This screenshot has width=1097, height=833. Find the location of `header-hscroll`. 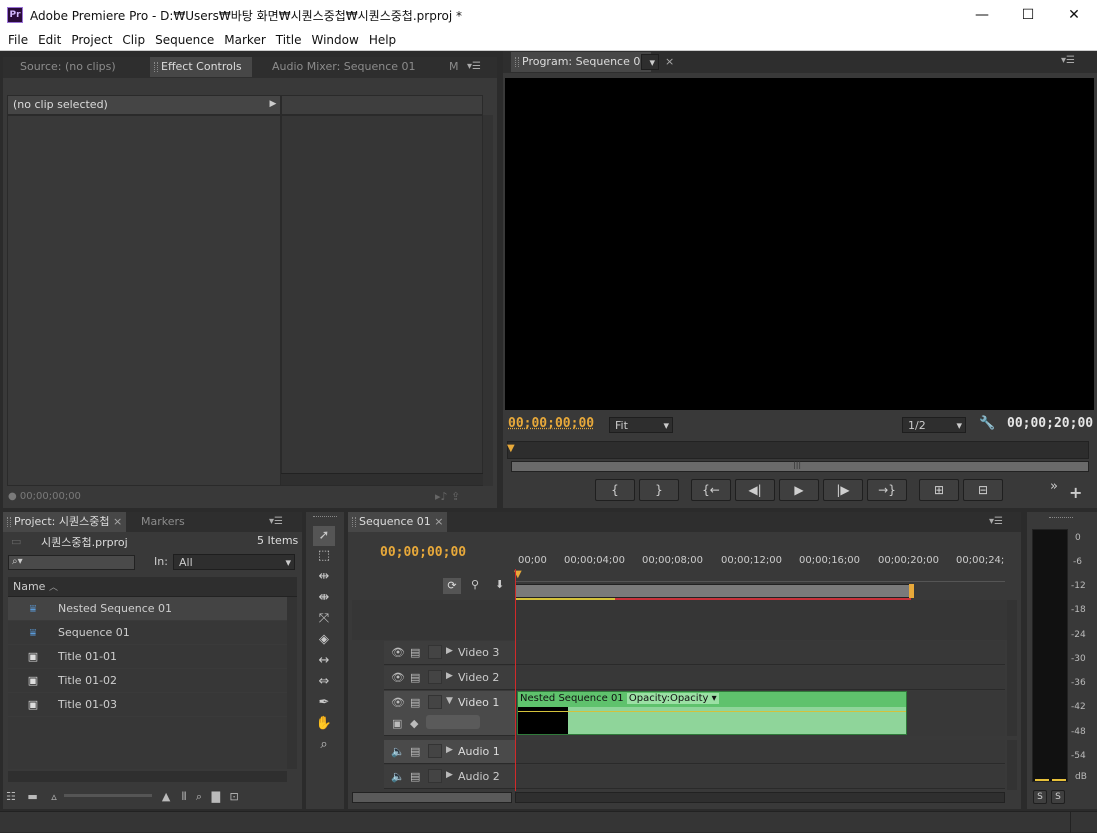

header-hscroll is located at coordinates (432, 797).